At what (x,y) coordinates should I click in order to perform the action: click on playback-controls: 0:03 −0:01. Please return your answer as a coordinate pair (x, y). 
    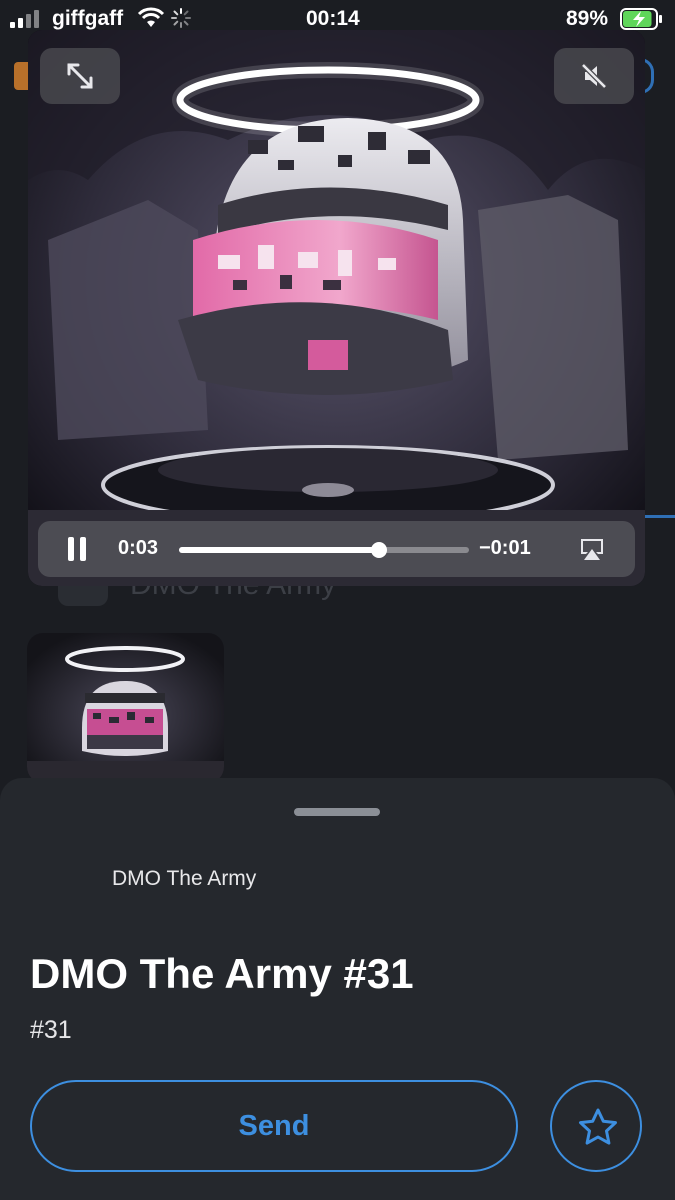
    Looking at the image, I should click on (336, 549).